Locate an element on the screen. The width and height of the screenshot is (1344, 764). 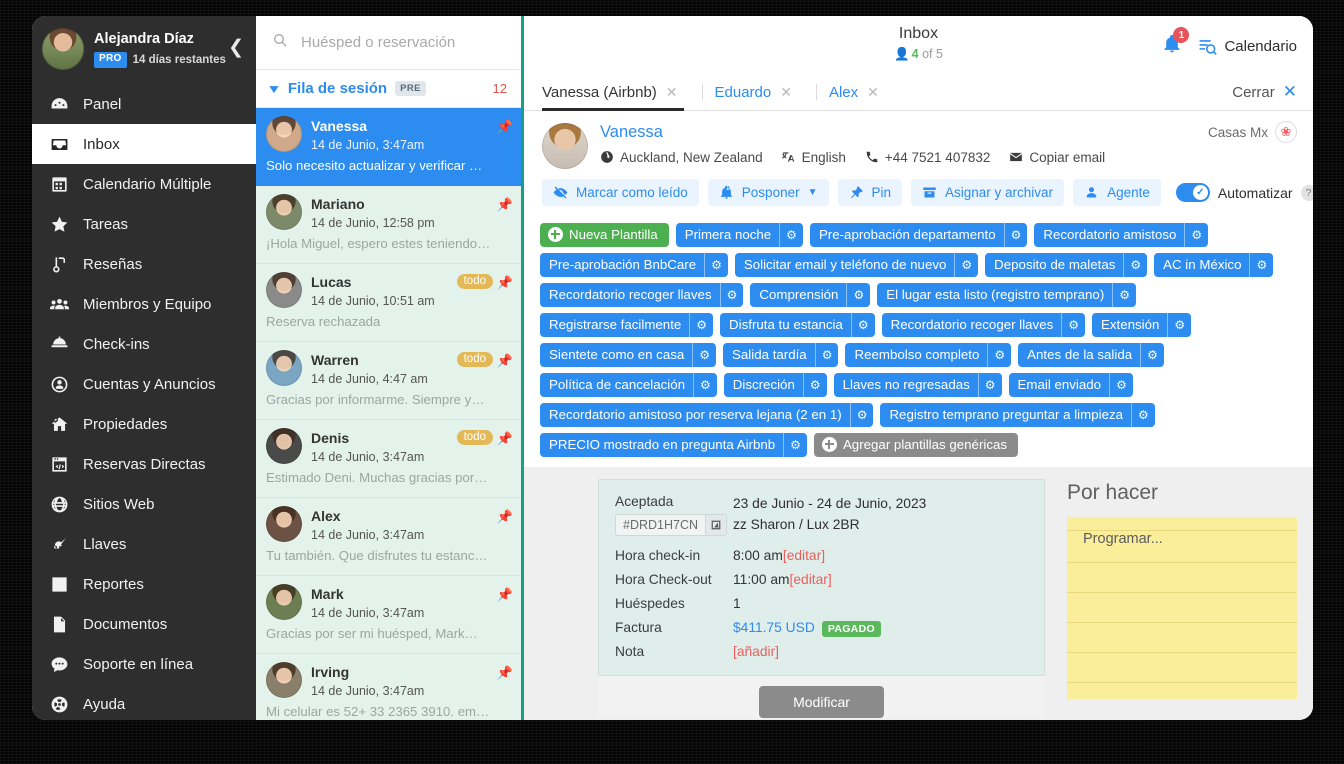
template-chip: Primera noche ⚙ is located at coordinates (739, 235).